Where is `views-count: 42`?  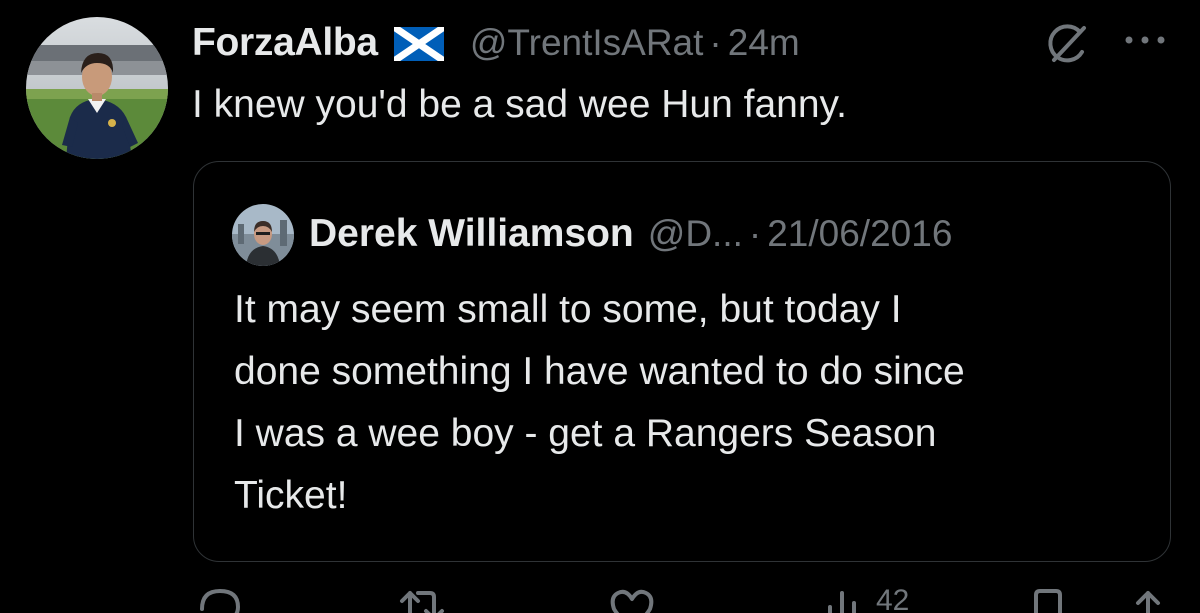
views-count: 42 is located at coordinates (893, 599).